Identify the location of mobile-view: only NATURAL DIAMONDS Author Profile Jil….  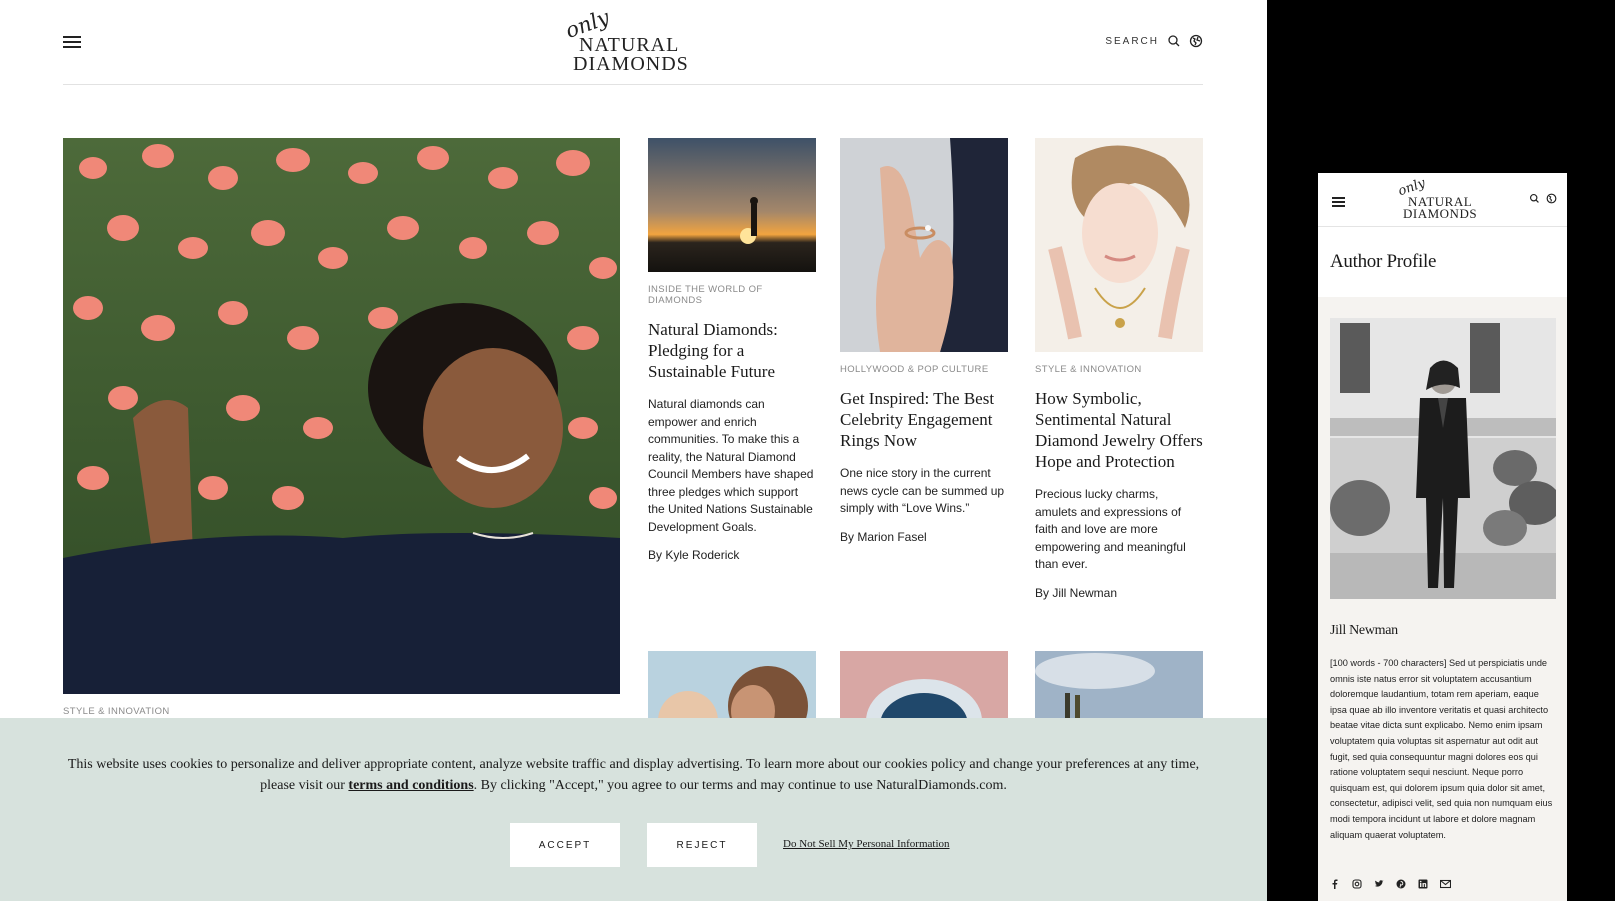
(1442, 537).